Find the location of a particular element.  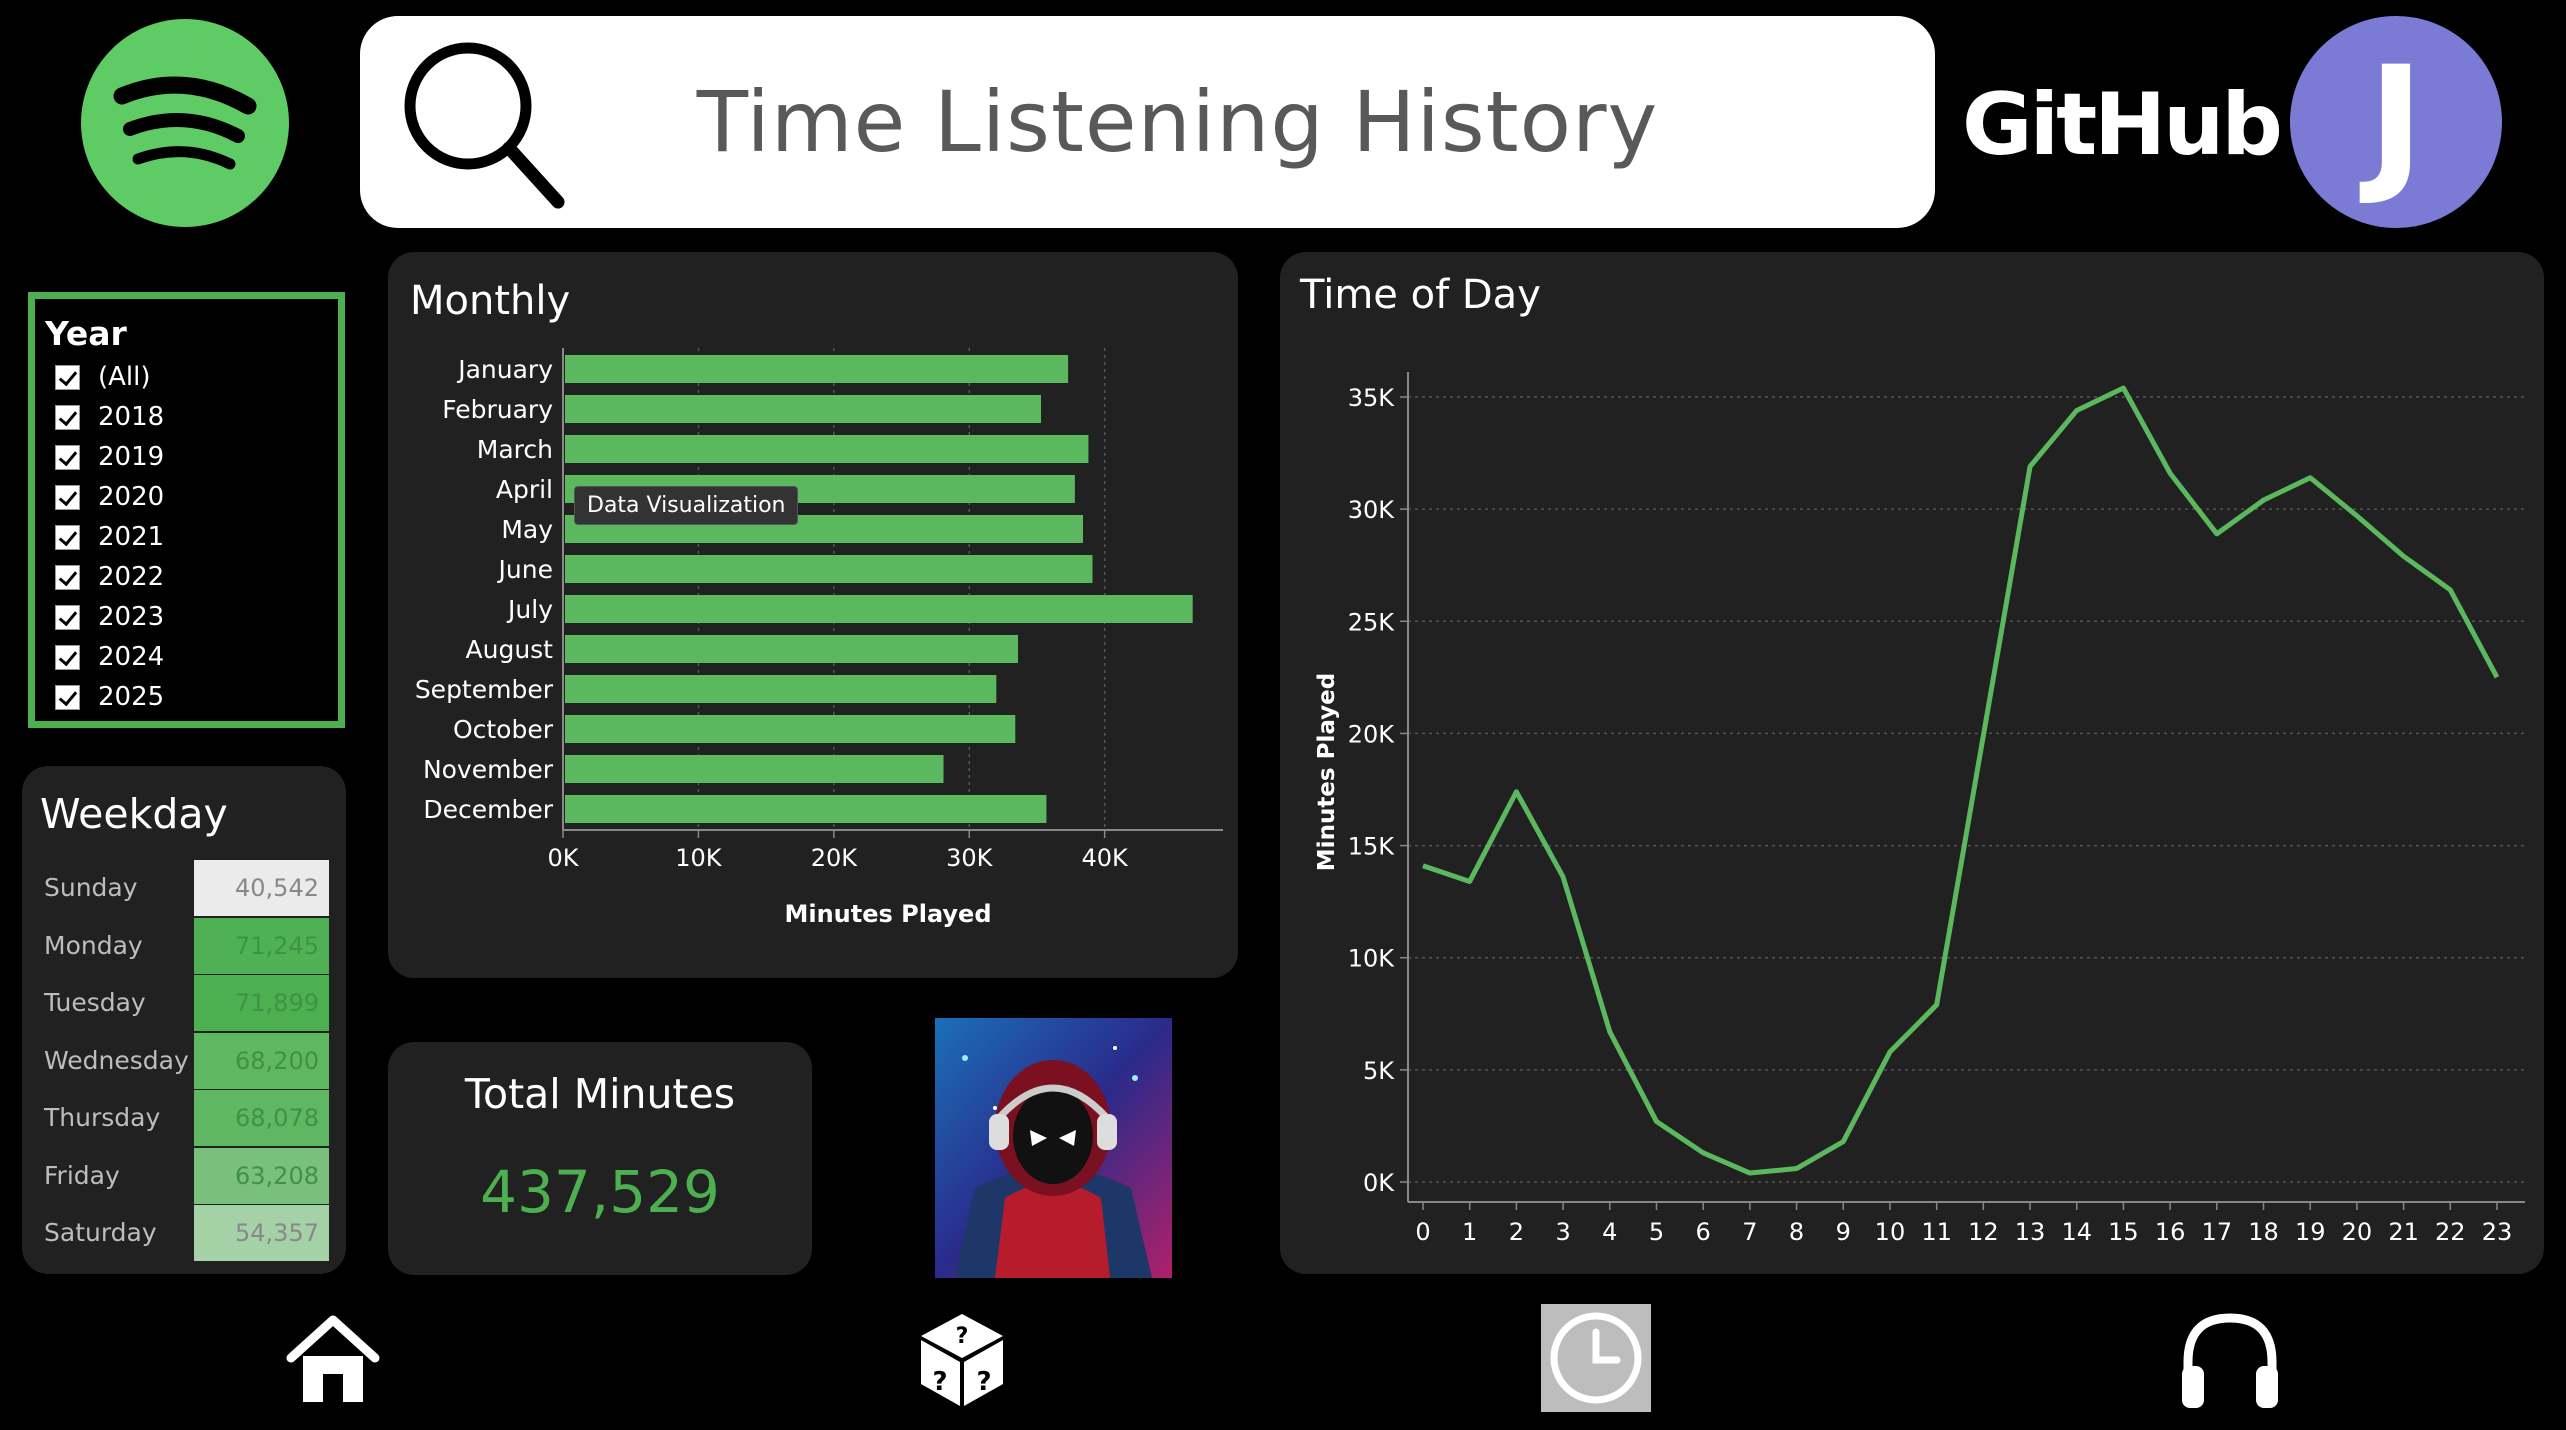

category-label: October is located at coordinates (503, 729).